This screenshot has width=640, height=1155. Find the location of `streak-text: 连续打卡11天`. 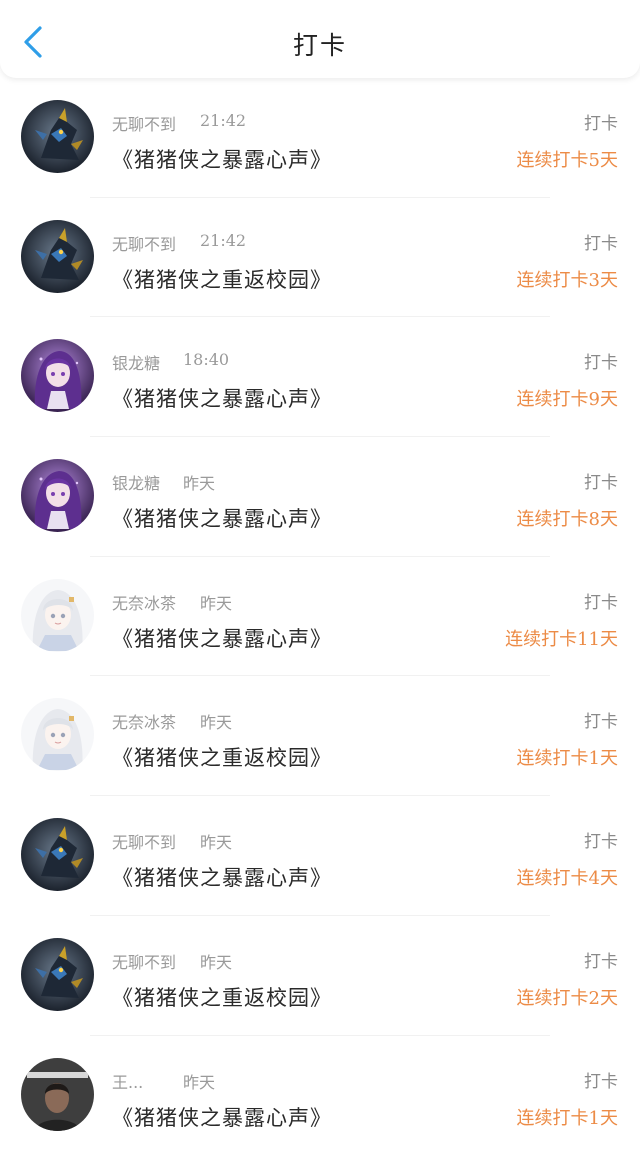

streak-text: 连续打卡11天 is located at coordinates (561, 638).